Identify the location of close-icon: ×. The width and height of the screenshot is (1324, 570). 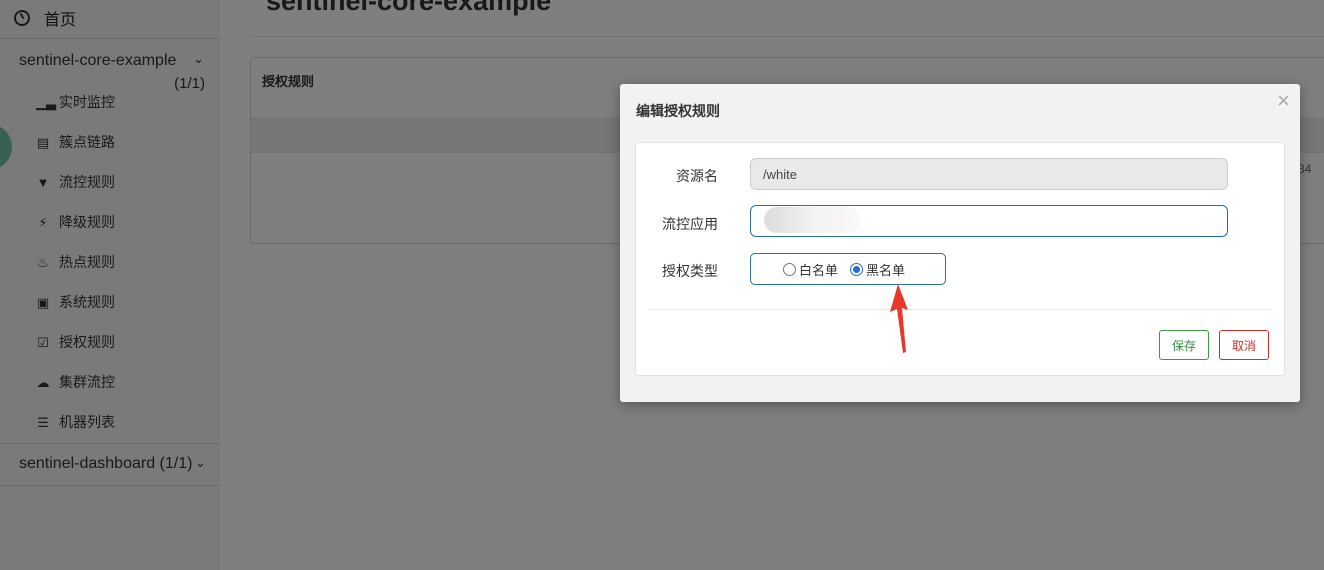
(1283, 101).